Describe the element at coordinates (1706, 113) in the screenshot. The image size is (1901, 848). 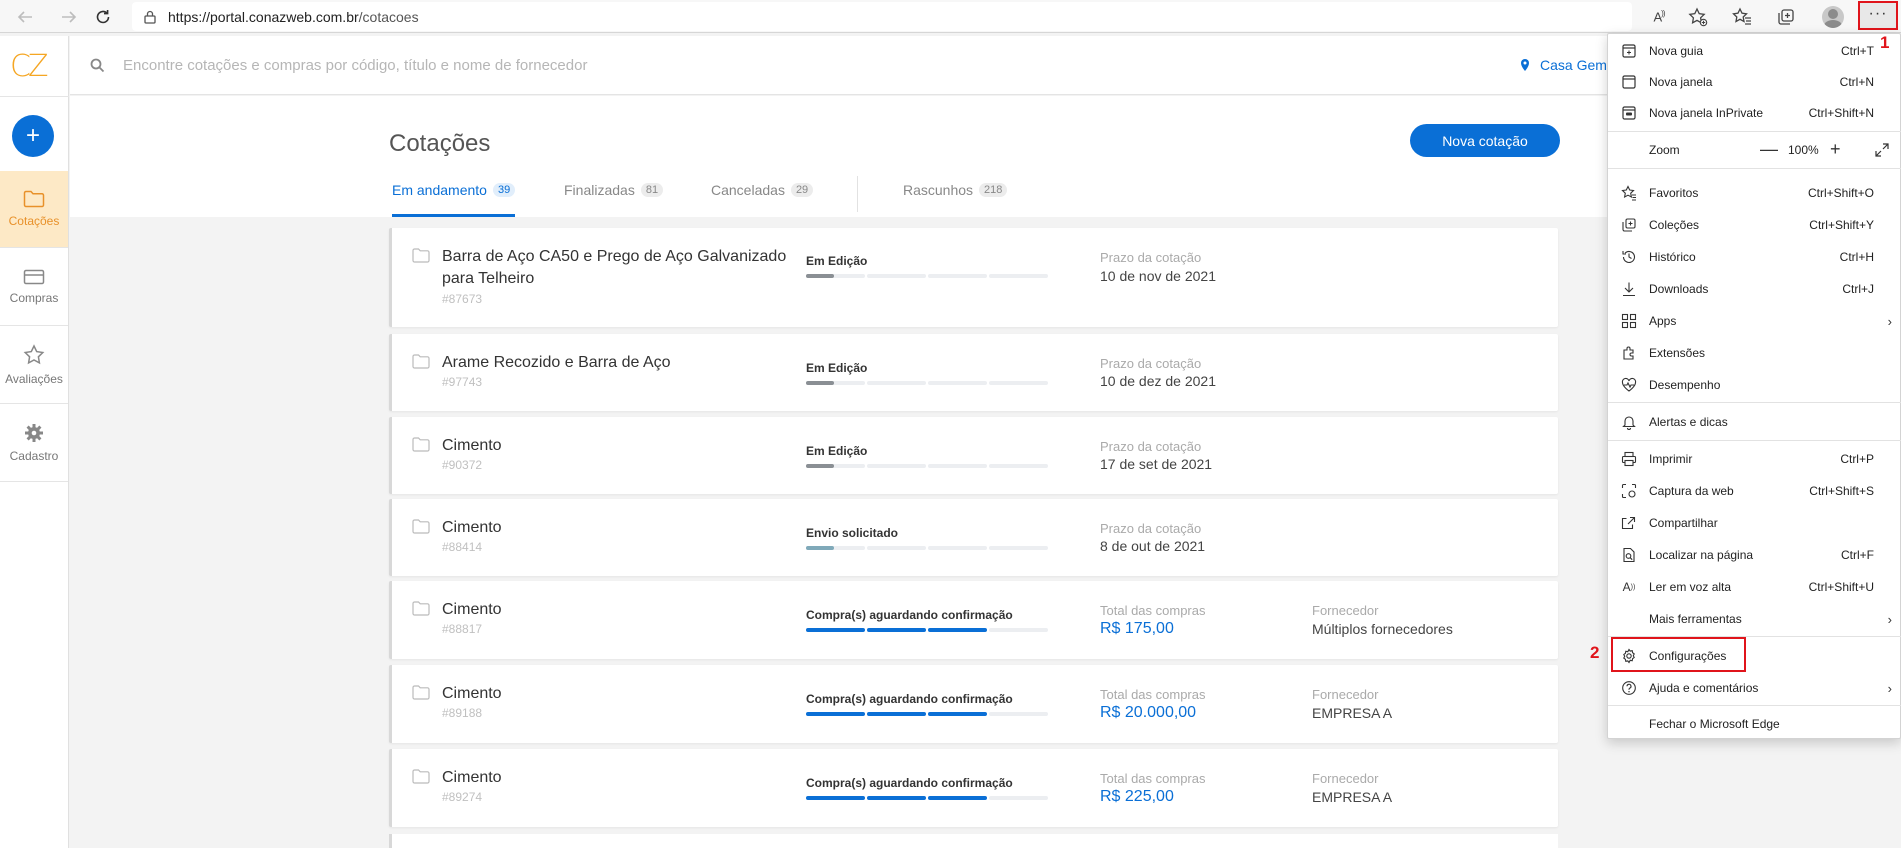
I see `menu-item-label: Nova janela InPrivate` at that location.